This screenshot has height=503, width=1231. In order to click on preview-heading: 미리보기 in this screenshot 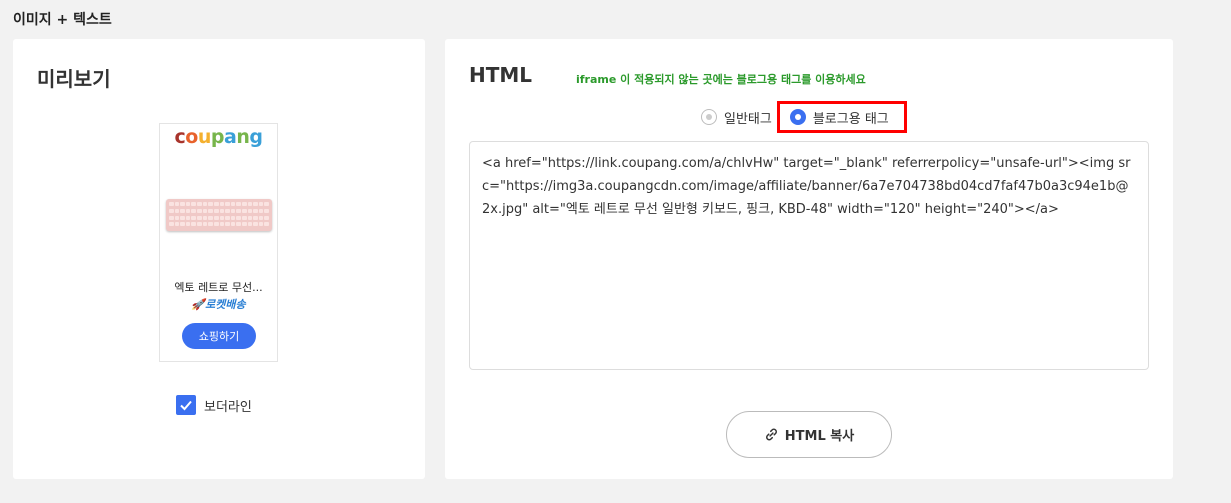, I will do `click(74, 79)`.